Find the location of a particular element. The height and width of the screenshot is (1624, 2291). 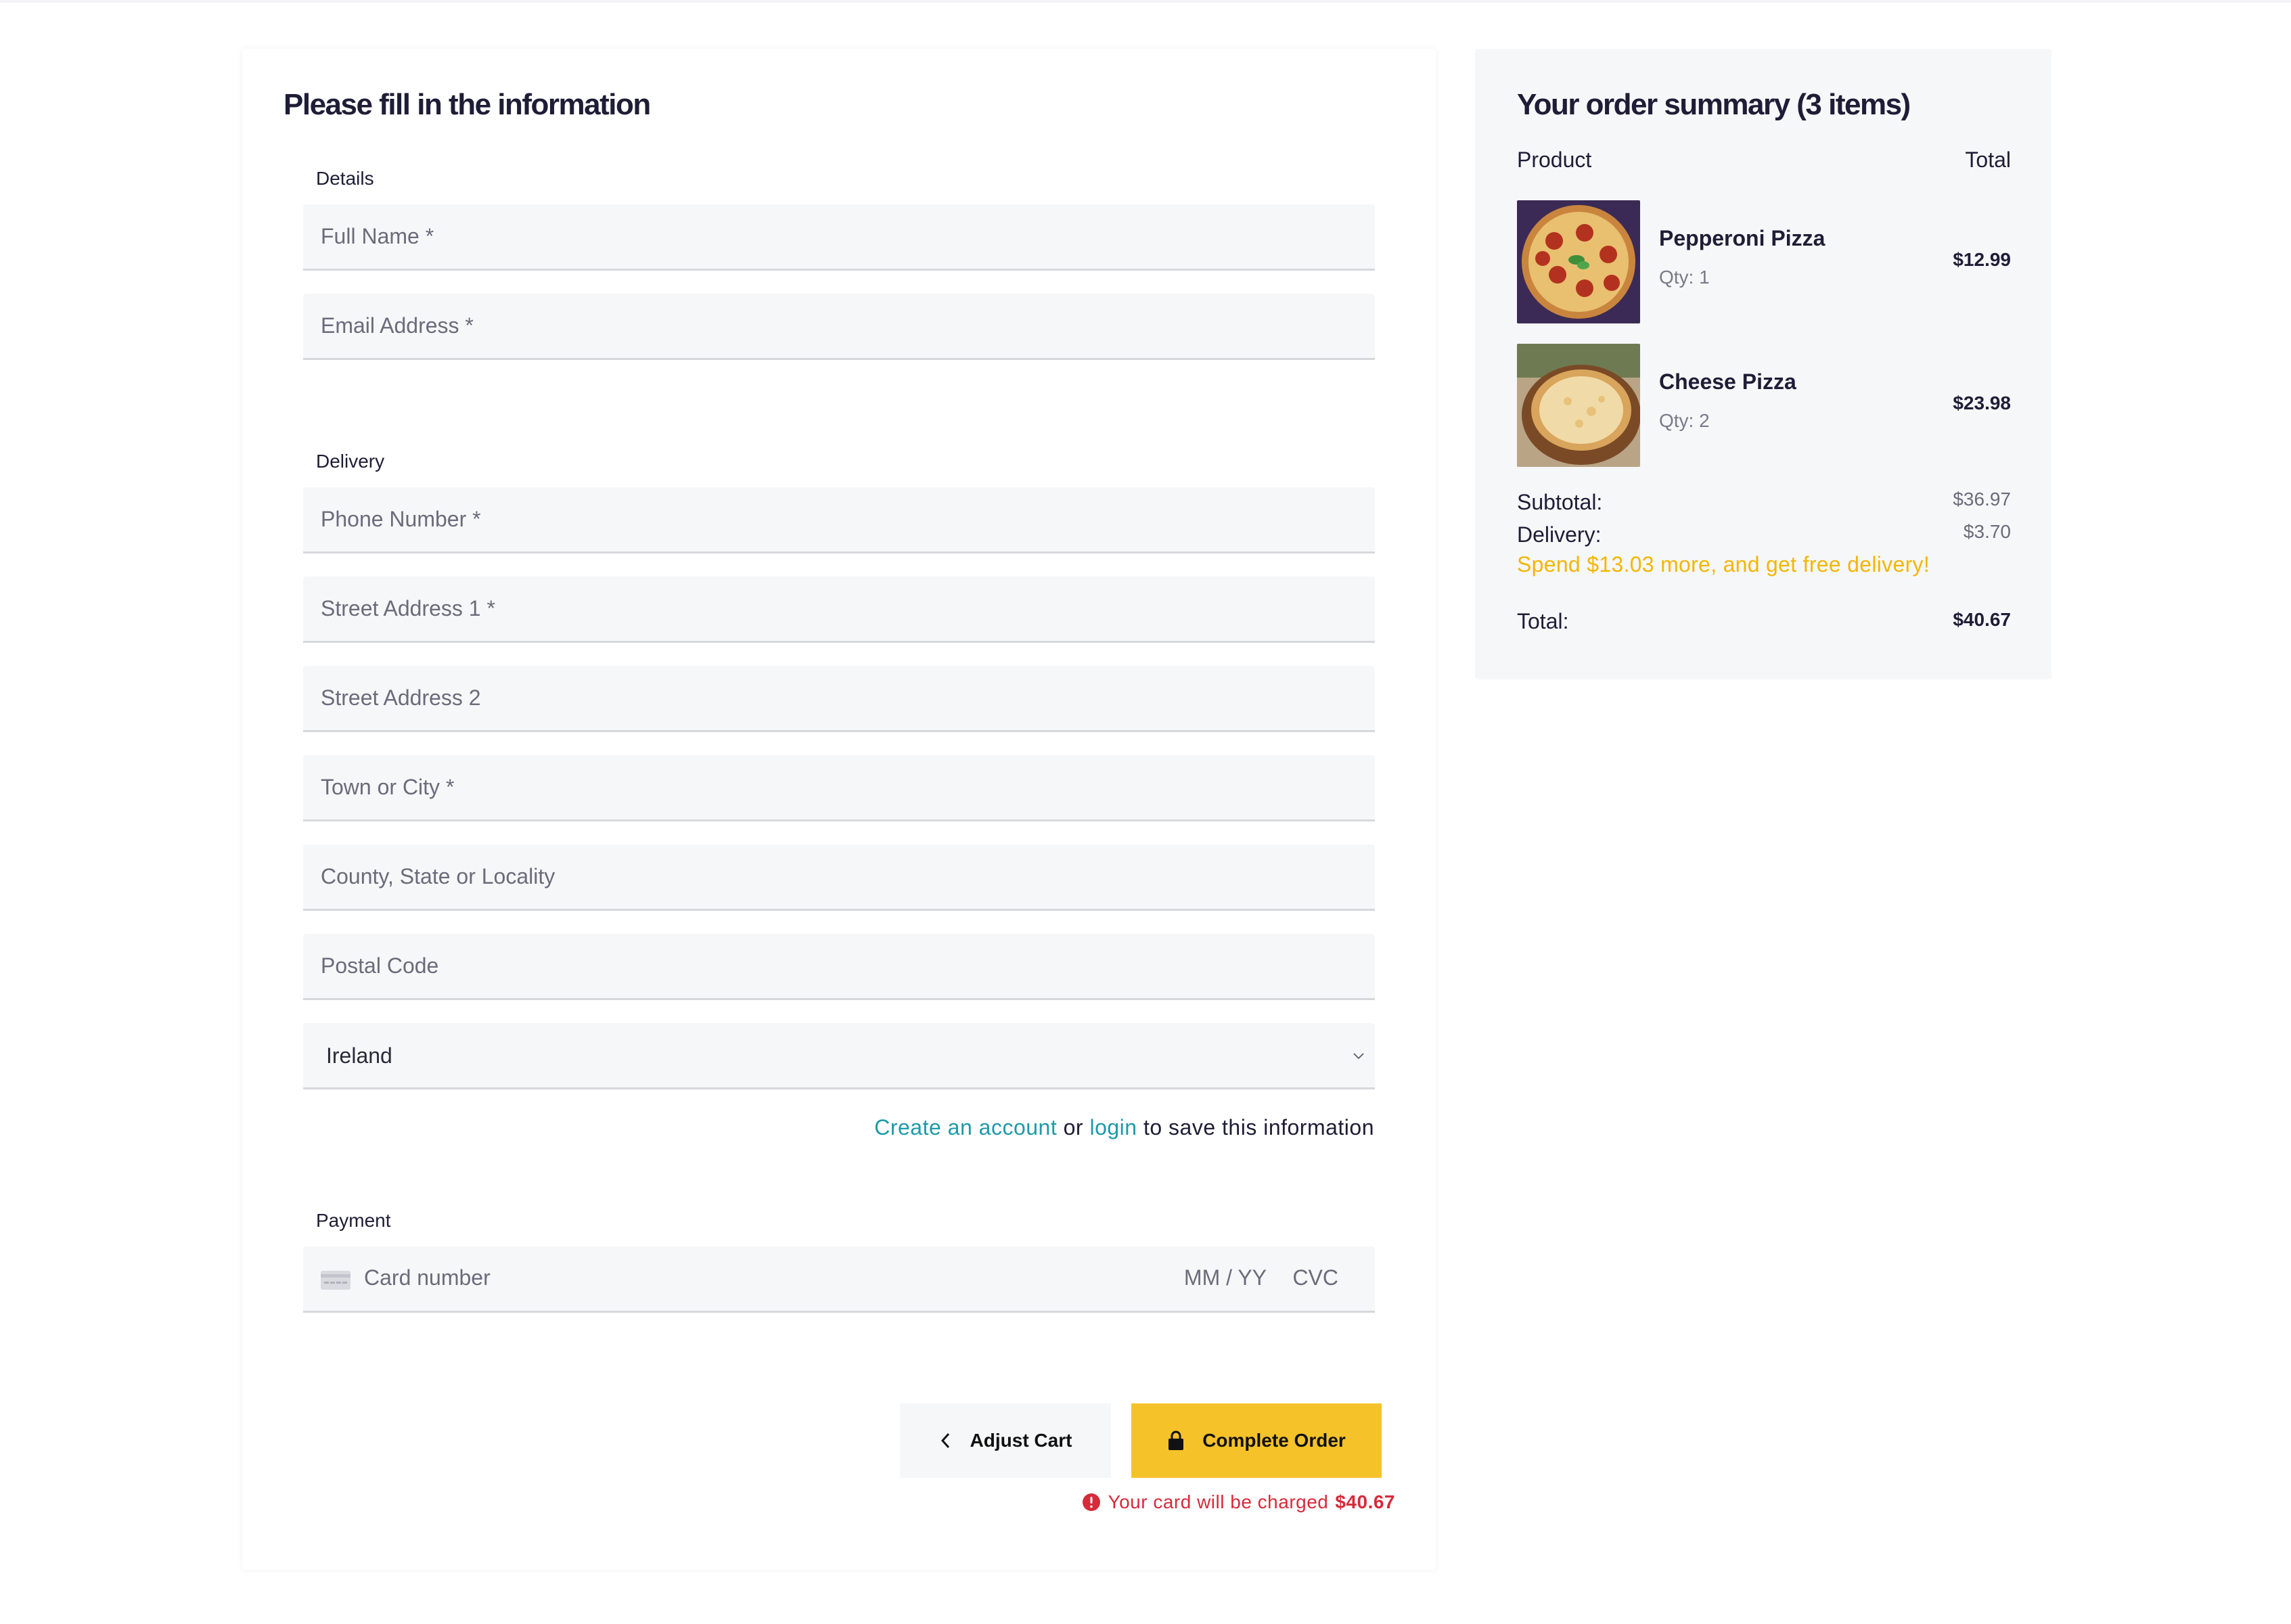

account-or-text: or is located at coordinates (1073, 1127).